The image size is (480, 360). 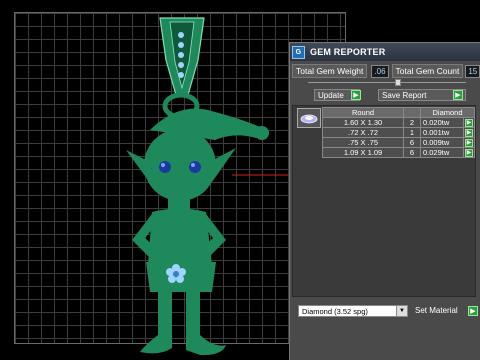 What do you see at coordinates (298, 52) in the screenshot?
I see `gem-reporter-logo-icon: G` at bounding box center [298, 52].